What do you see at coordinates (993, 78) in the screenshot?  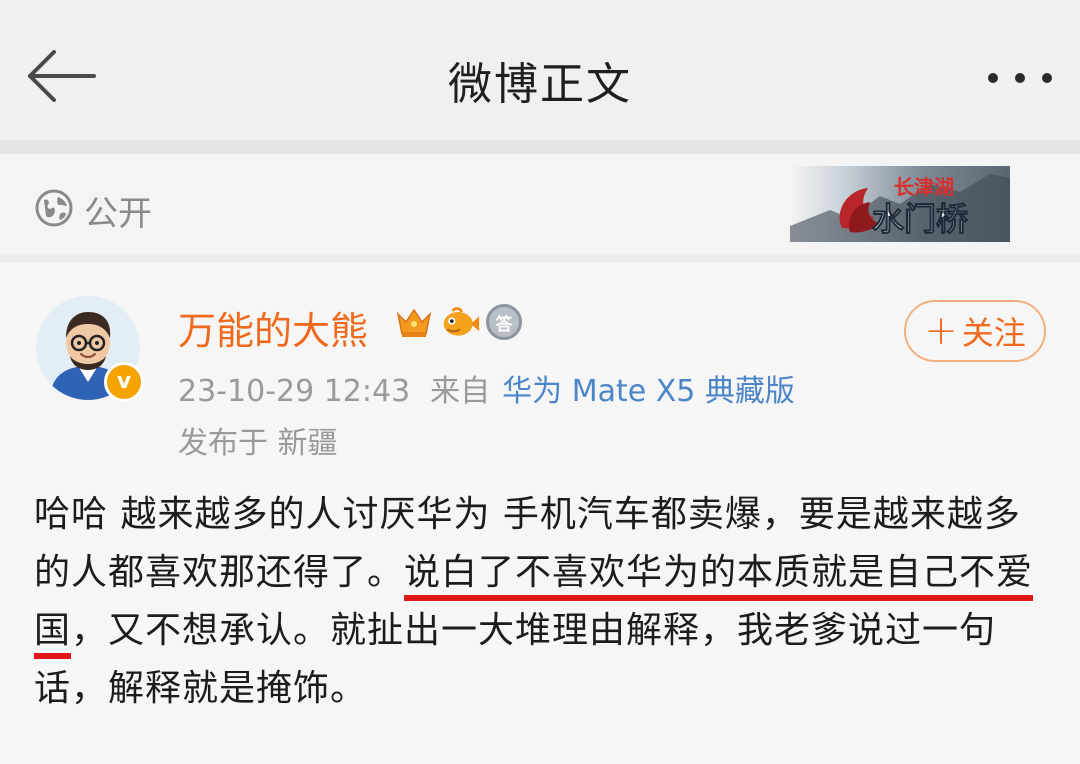 I see `more-dots-icon` at bounding box center [993, 78].